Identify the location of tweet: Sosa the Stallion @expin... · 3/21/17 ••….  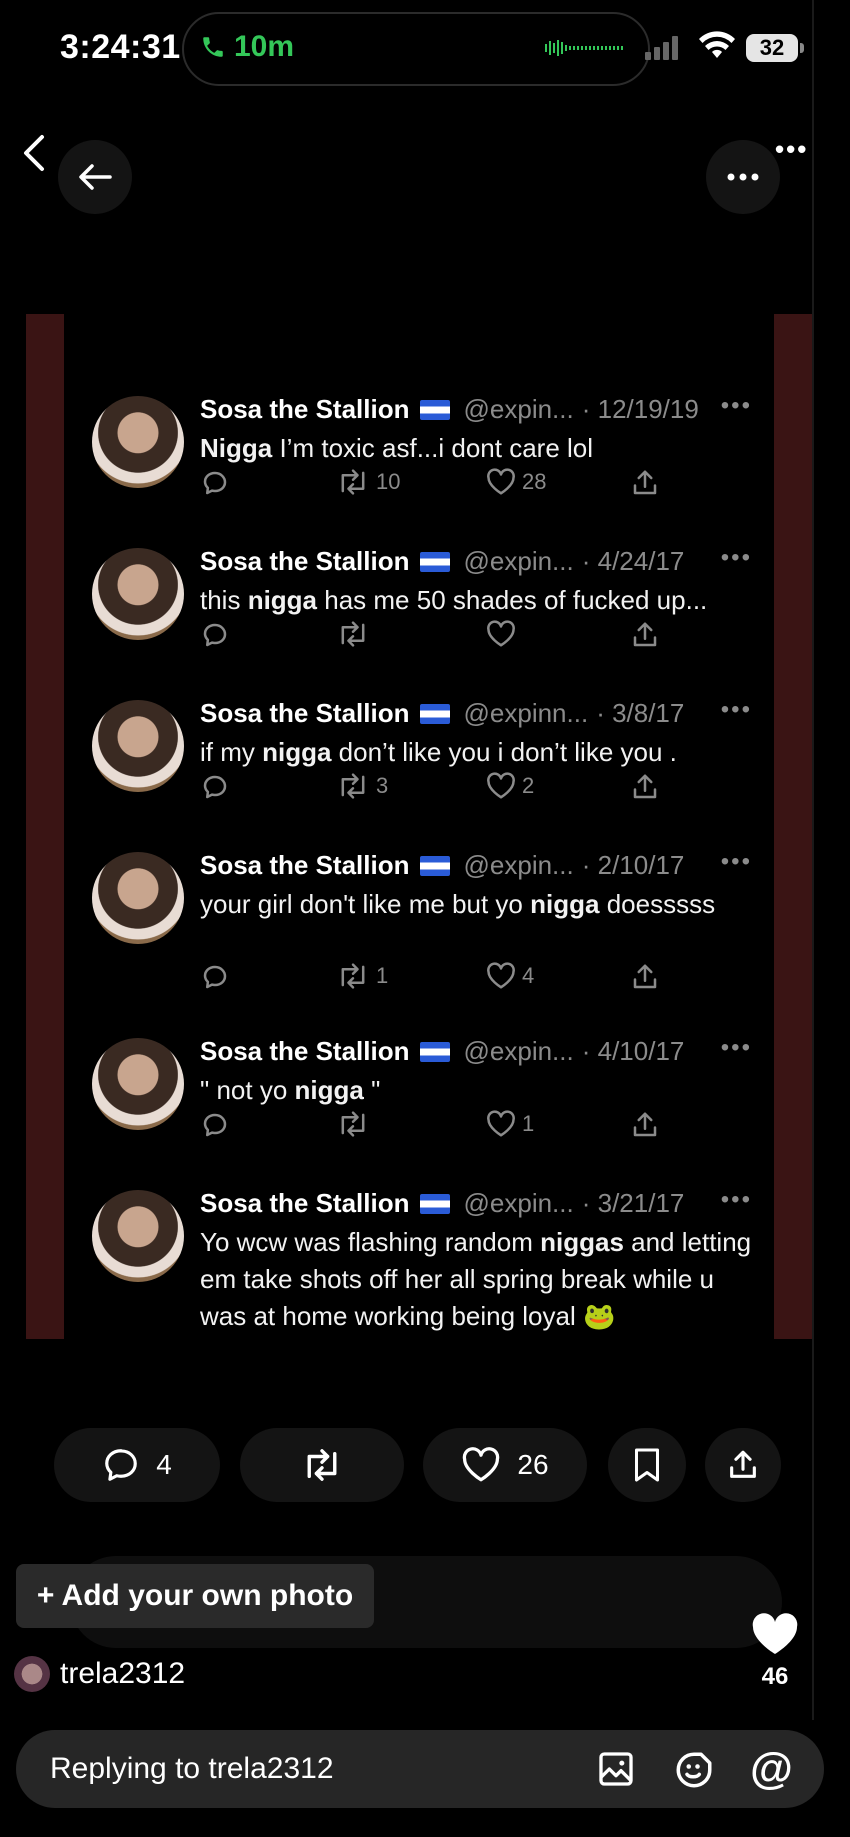
(422, 1258).